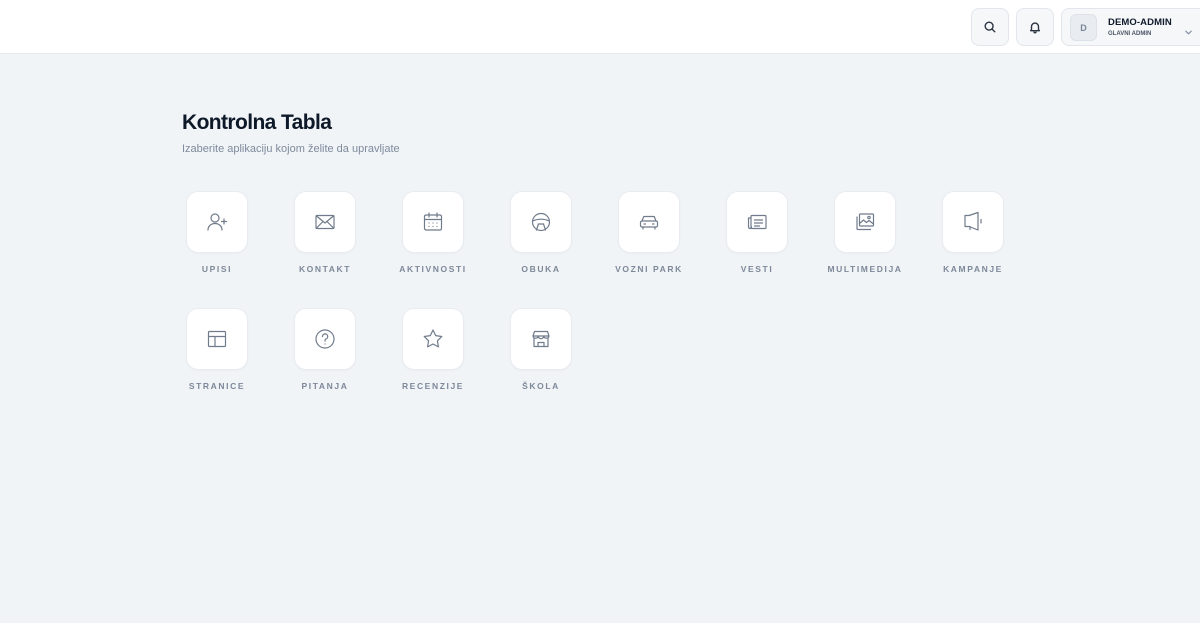 The height and width of the screenshot is (623, 1200). I want to click on bell-icon, so click(1035, 28).